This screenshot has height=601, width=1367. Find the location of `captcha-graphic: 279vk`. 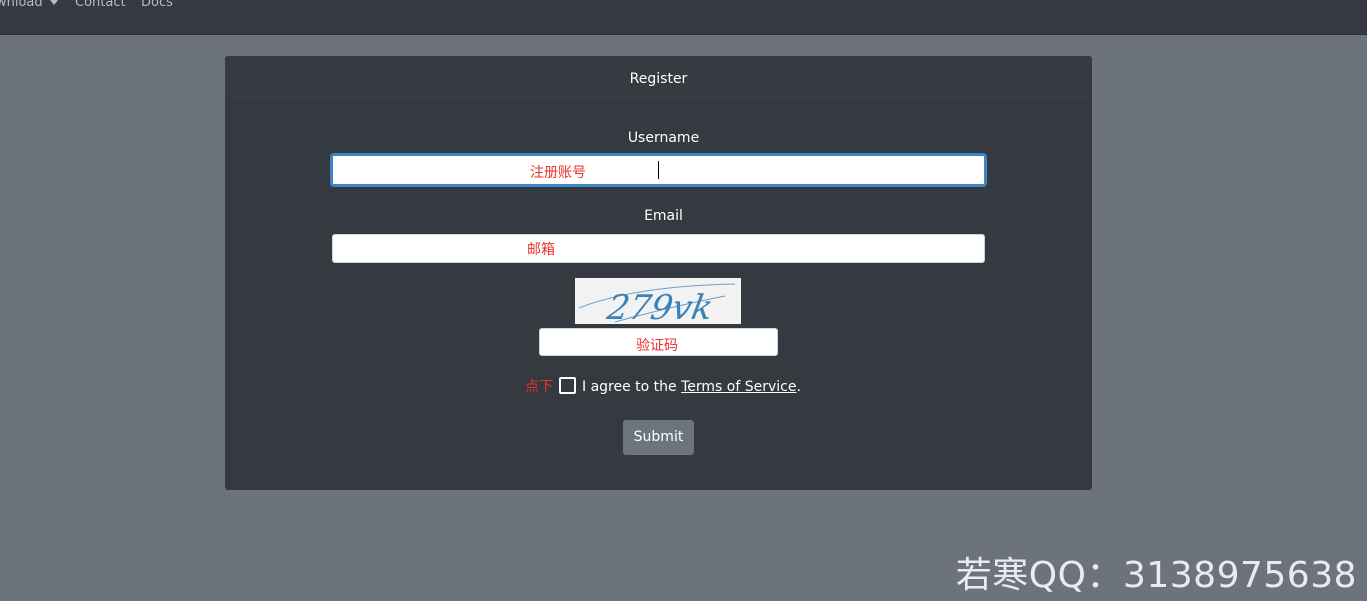

captcha-graphic: 279vk is located at coordinates (657, 305).